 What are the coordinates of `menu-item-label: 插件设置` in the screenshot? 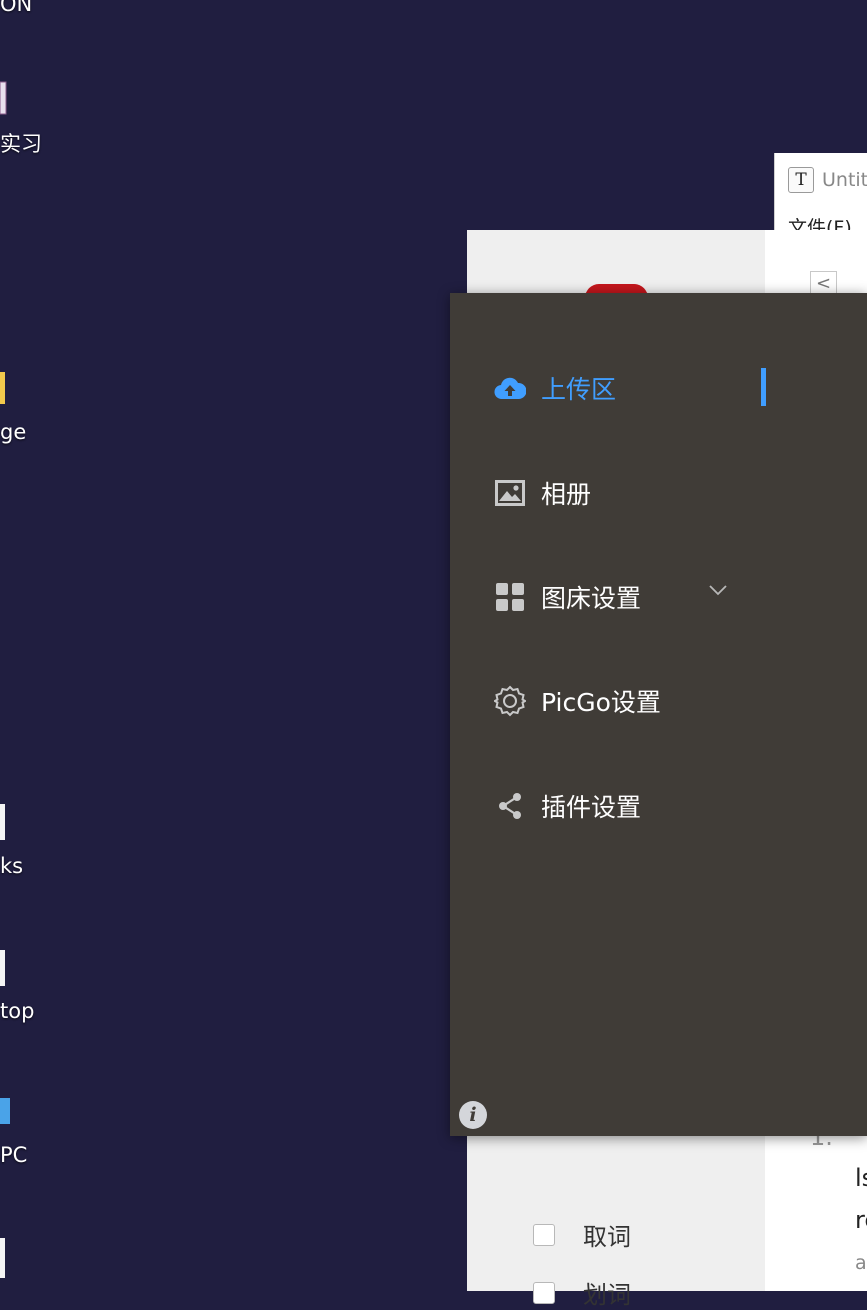 It's located at (591, 807).